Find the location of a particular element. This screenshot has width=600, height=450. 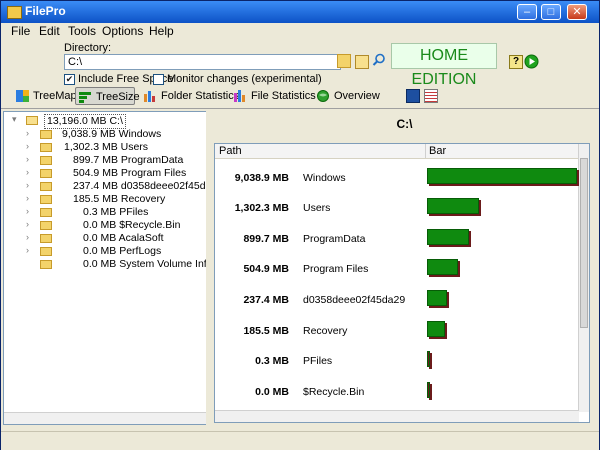

tab-overview: Overview is located at coordinates (349, 96).